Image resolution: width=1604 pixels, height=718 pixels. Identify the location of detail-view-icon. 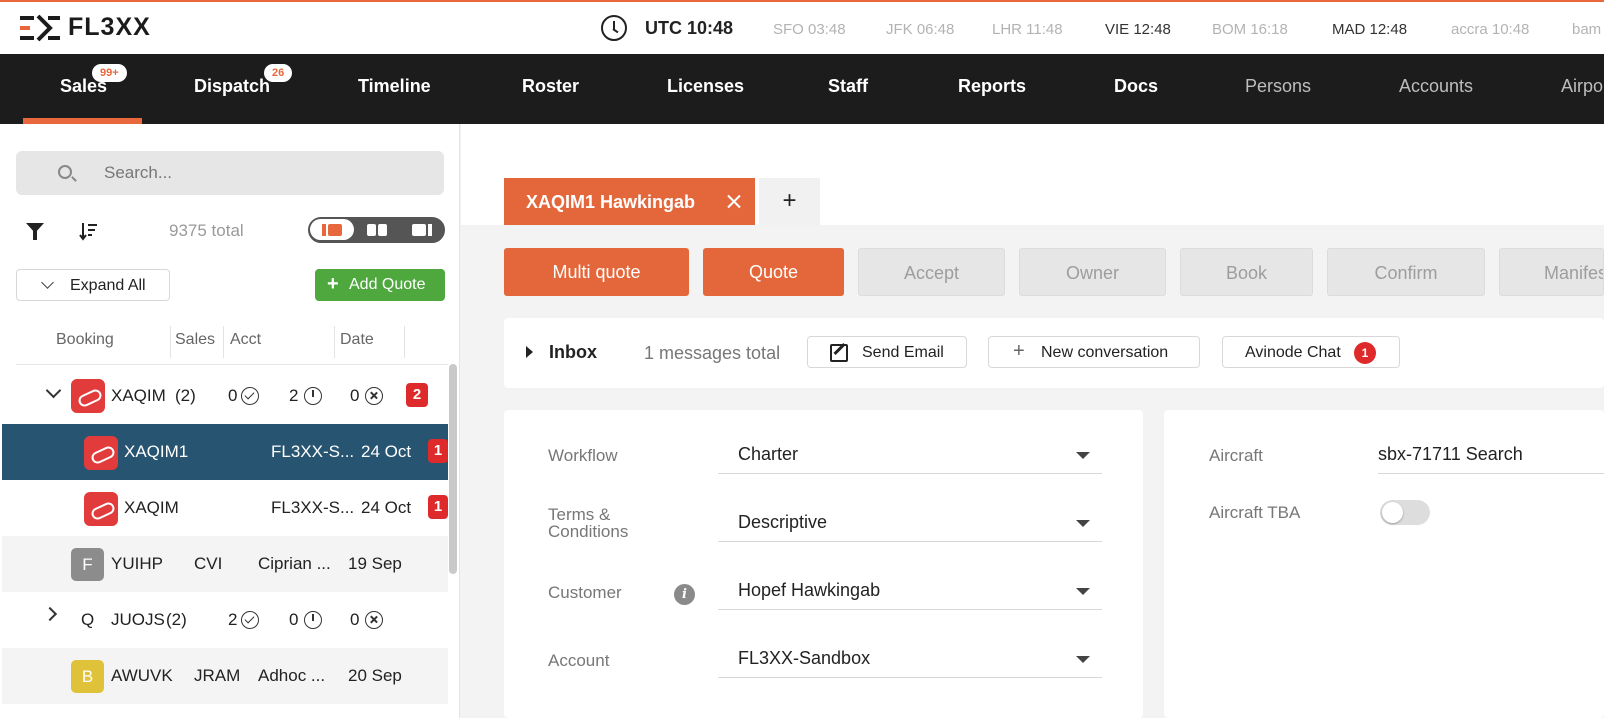
(422, 230).